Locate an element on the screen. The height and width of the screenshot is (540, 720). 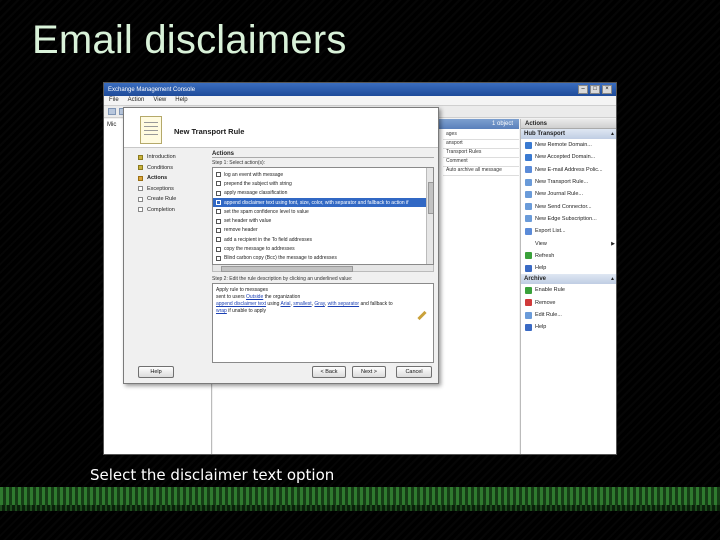
footer-stripe is located at coordinates (360, 496).